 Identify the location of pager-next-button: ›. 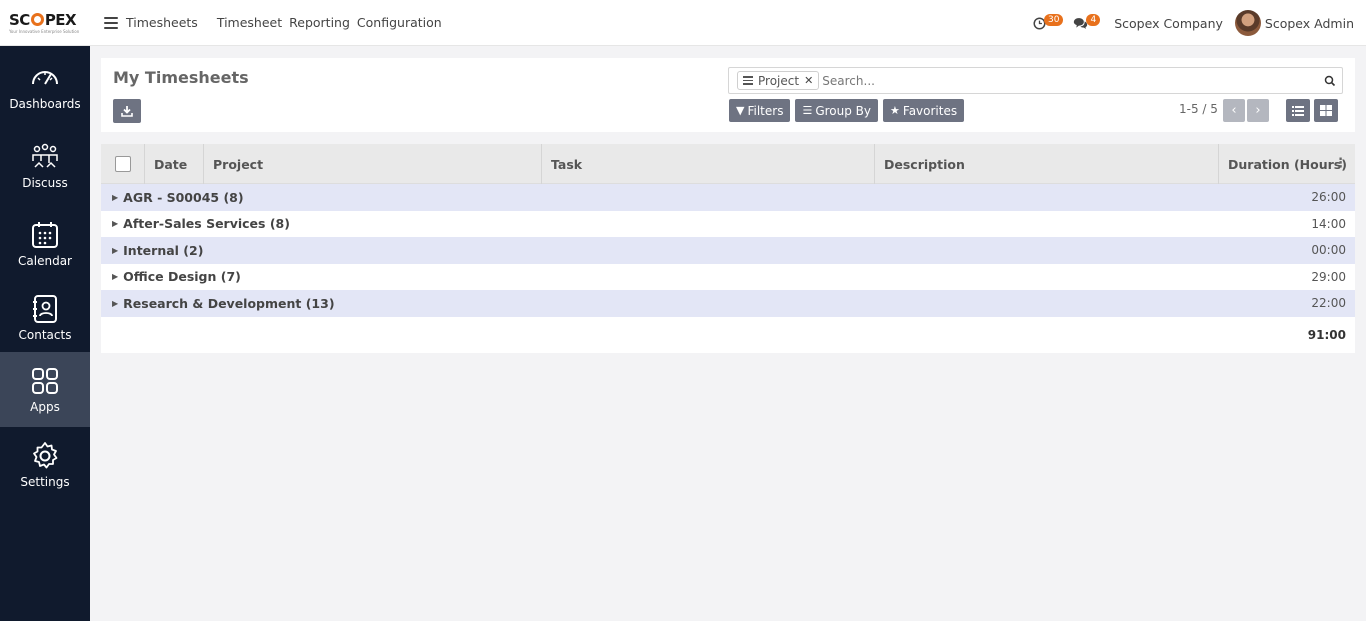
(1258, 110).